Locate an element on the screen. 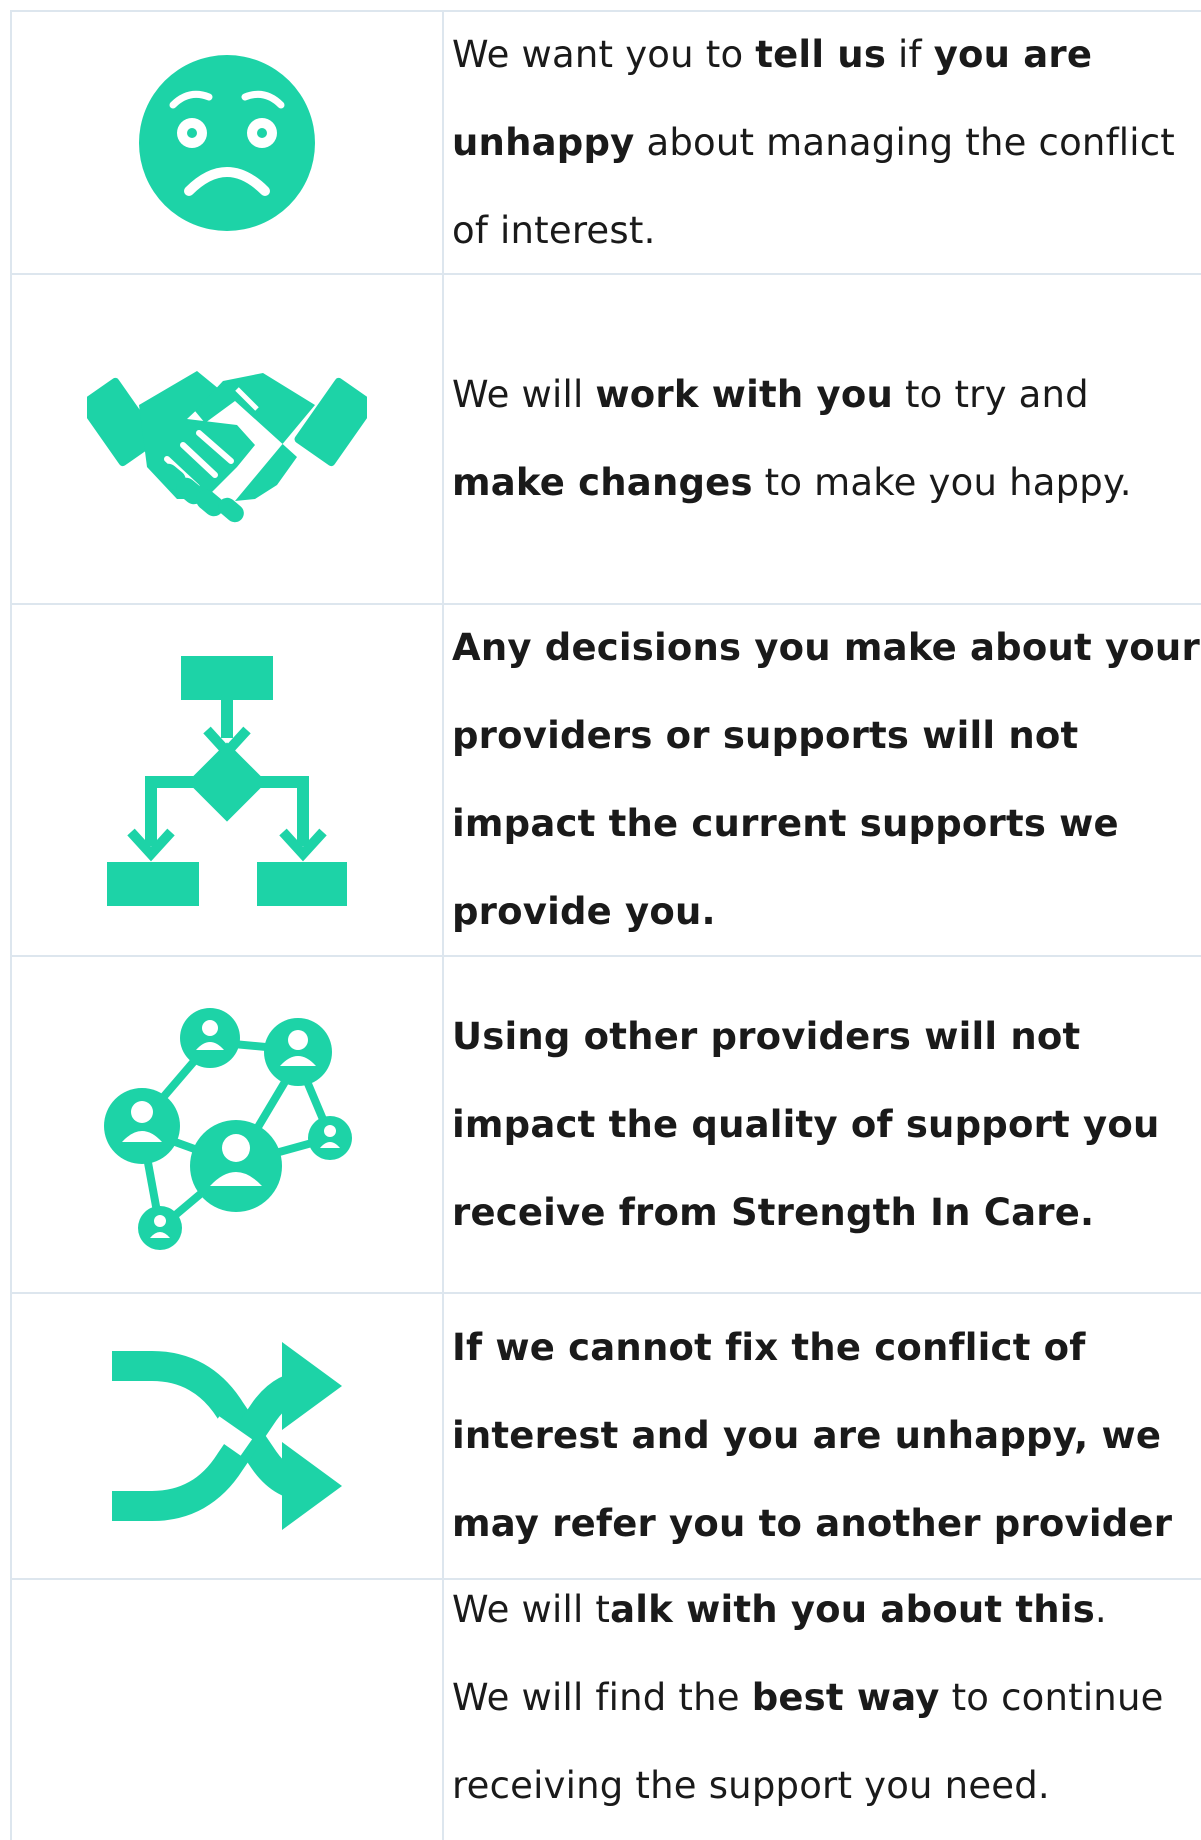 This screenshot has width=1201, height=1840. bold-text-run: make changes is located at coordinates (602, 482).